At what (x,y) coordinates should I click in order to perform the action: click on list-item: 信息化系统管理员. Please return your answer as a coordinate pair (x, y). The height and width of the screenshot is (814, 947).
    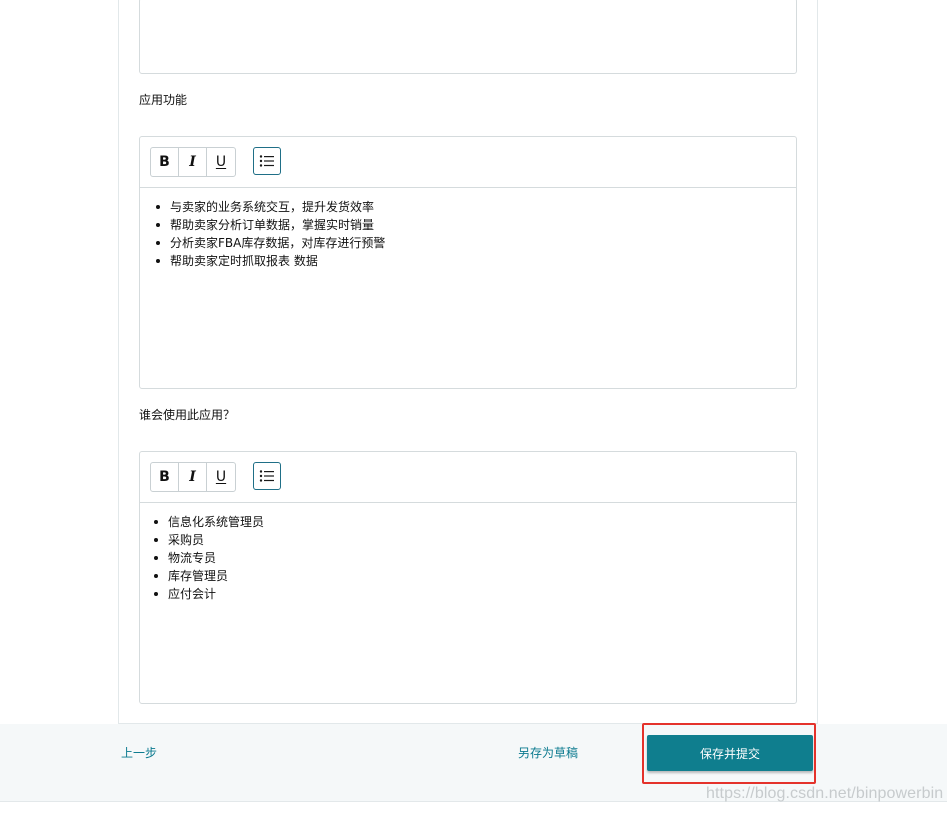
    Looking at the image, I should click on (207, 522).